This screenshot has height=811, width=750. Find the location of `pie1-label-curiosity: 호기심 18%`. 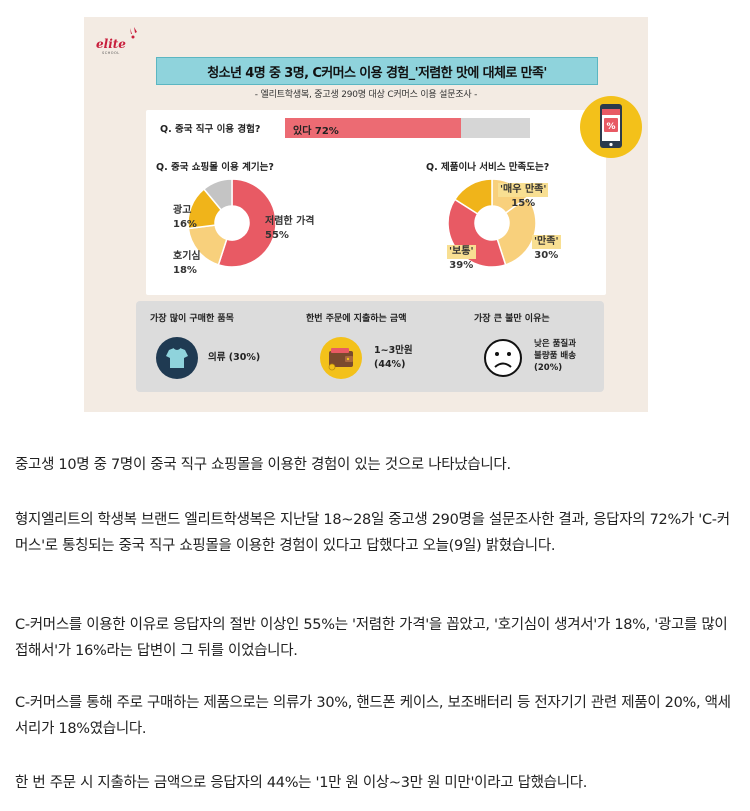

pie1-label-curiosity: 호기심 18% is located at coordinates (187, 264).